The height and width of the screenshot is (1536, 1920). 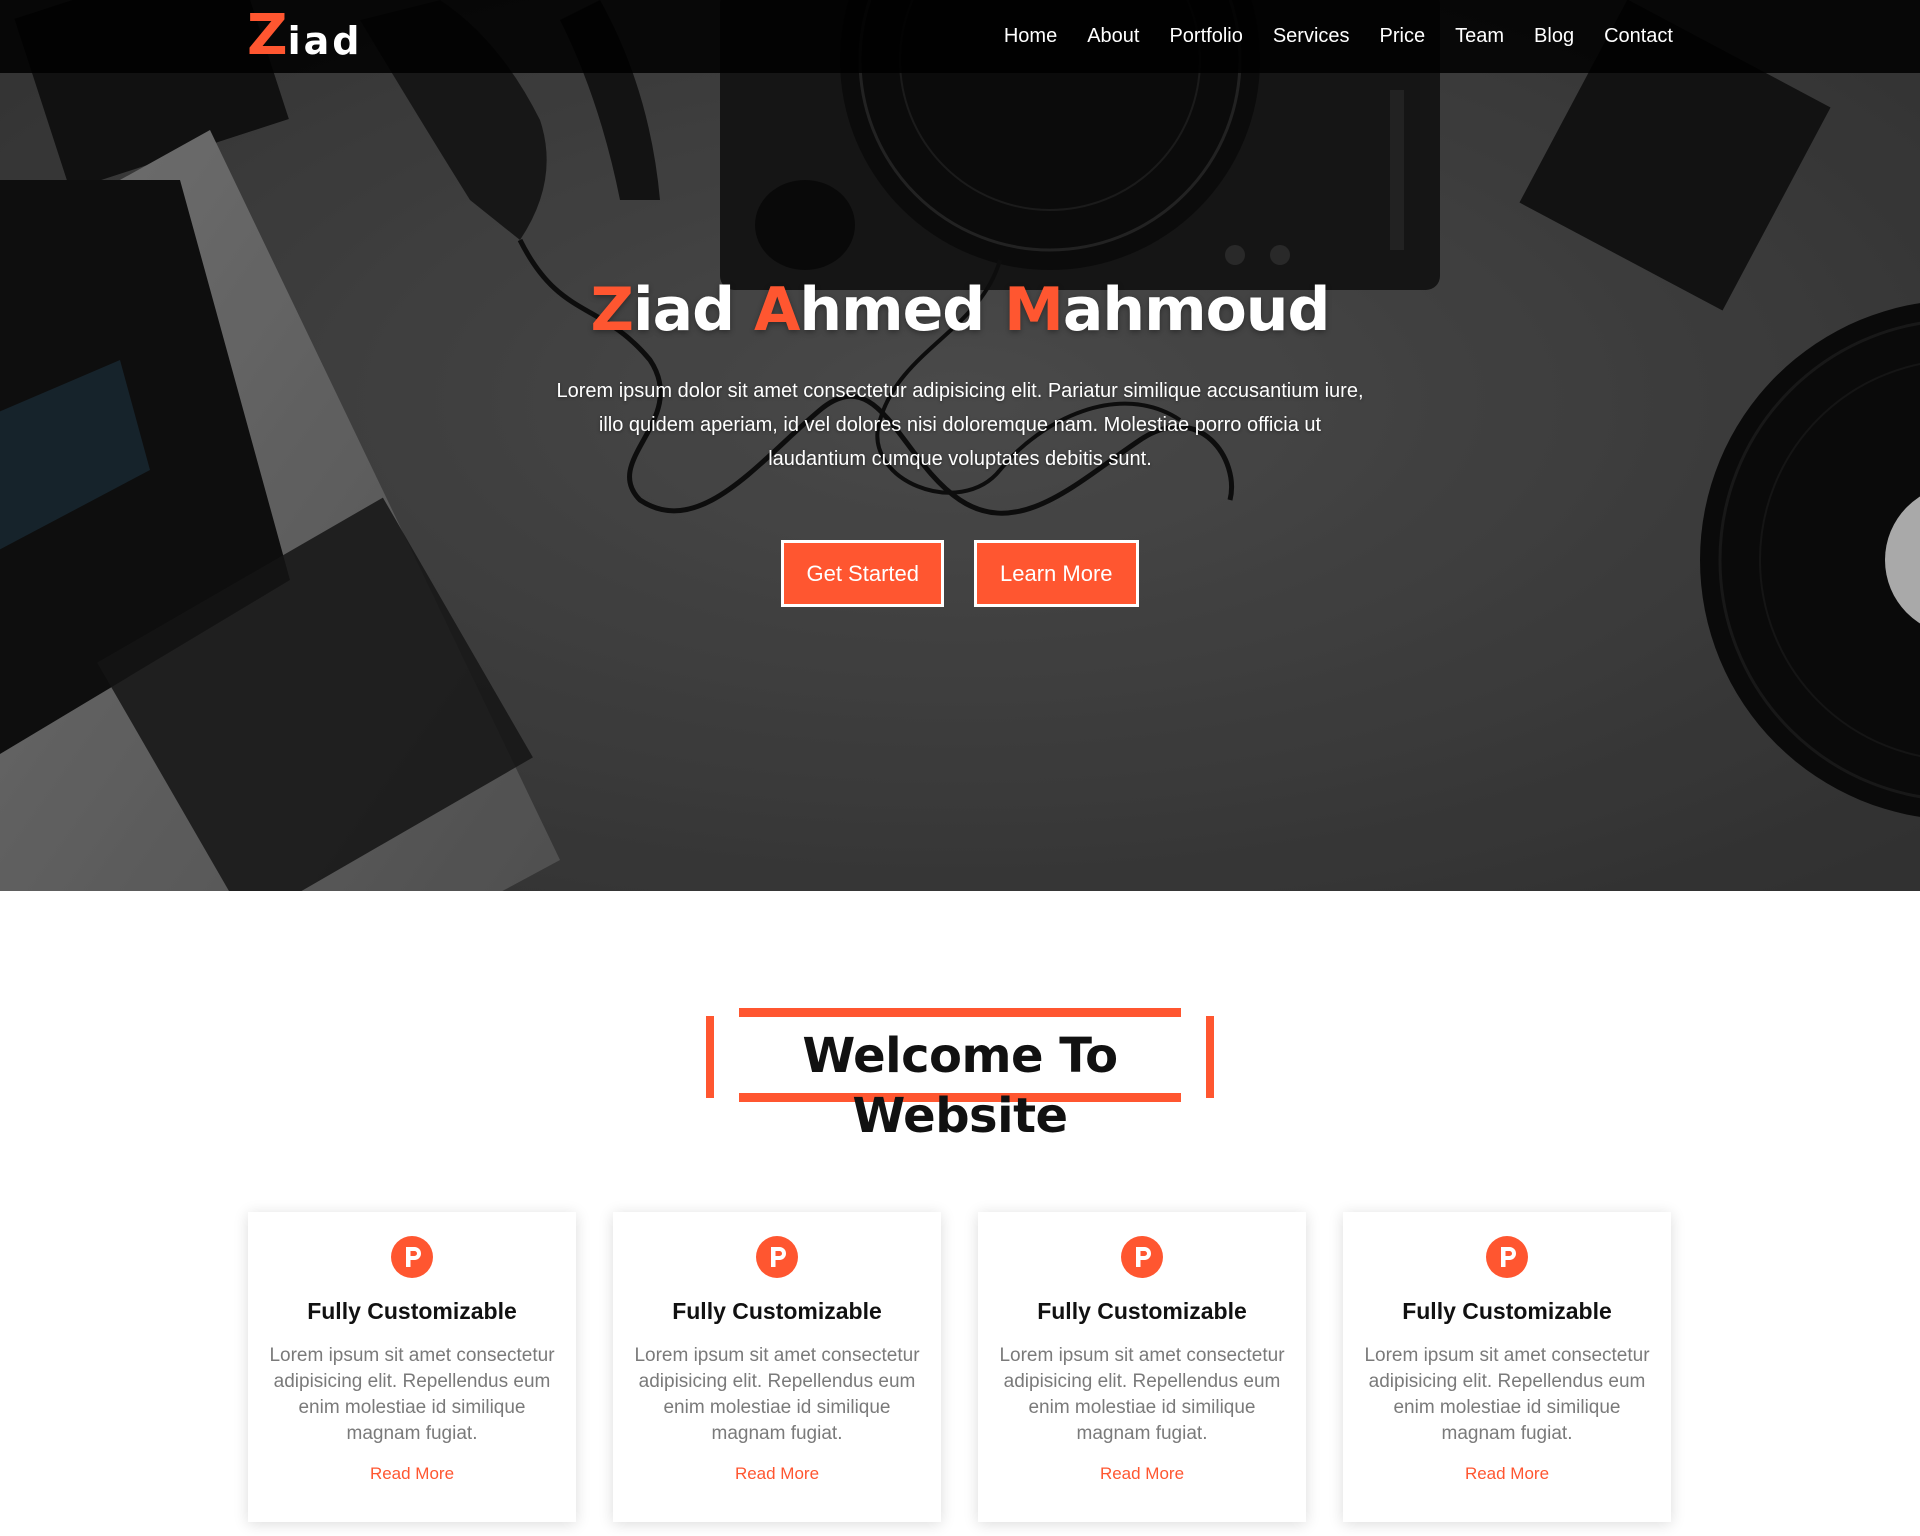 I want to click on nav-link-team: Team, so click(x=1479, y=36).